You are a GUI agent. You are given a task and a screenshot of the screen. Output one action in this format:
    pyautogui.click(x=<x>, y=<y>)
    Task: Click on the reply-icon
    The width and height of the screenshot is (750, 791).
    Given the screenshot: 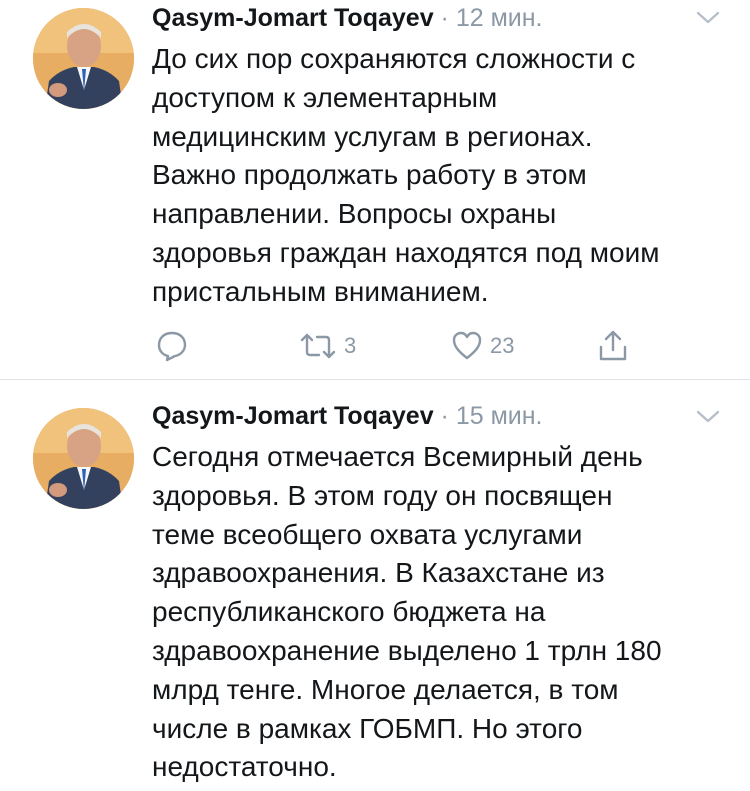 What is the action you would take?
    pyautogui.click(x=172, y=346)
    